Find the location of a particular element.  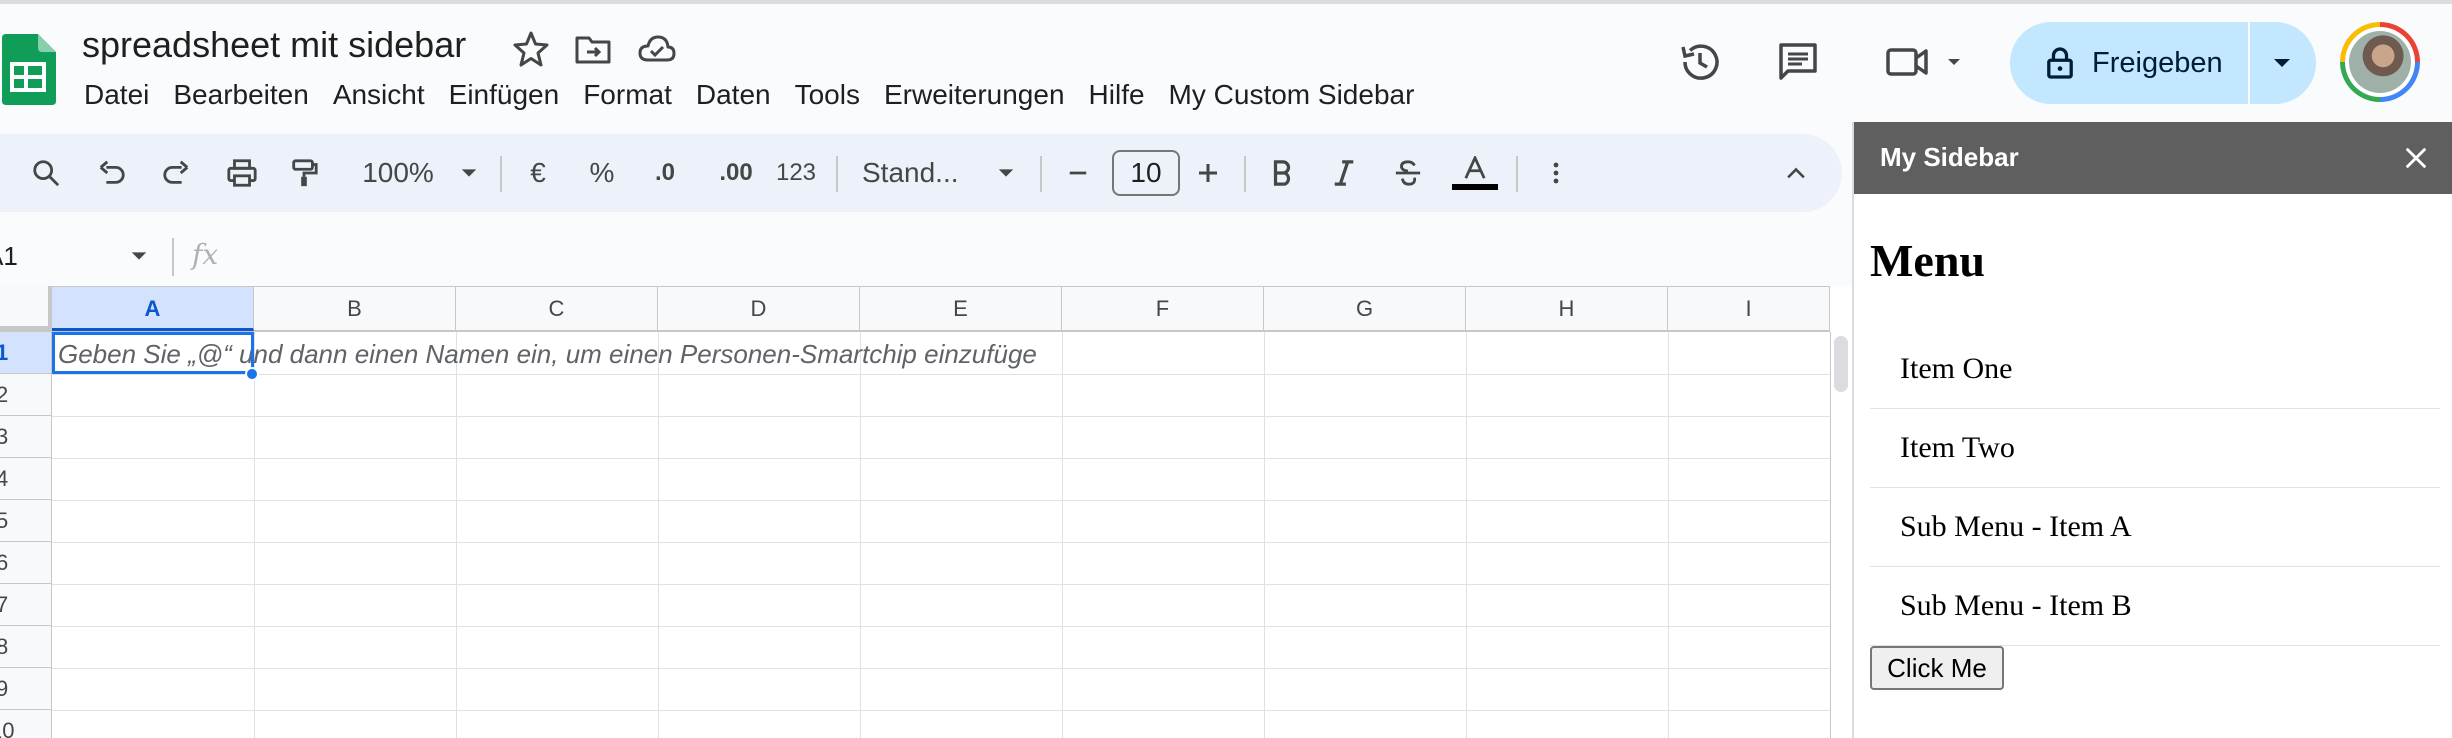

close-icon is located at coordinates (2416, 158).